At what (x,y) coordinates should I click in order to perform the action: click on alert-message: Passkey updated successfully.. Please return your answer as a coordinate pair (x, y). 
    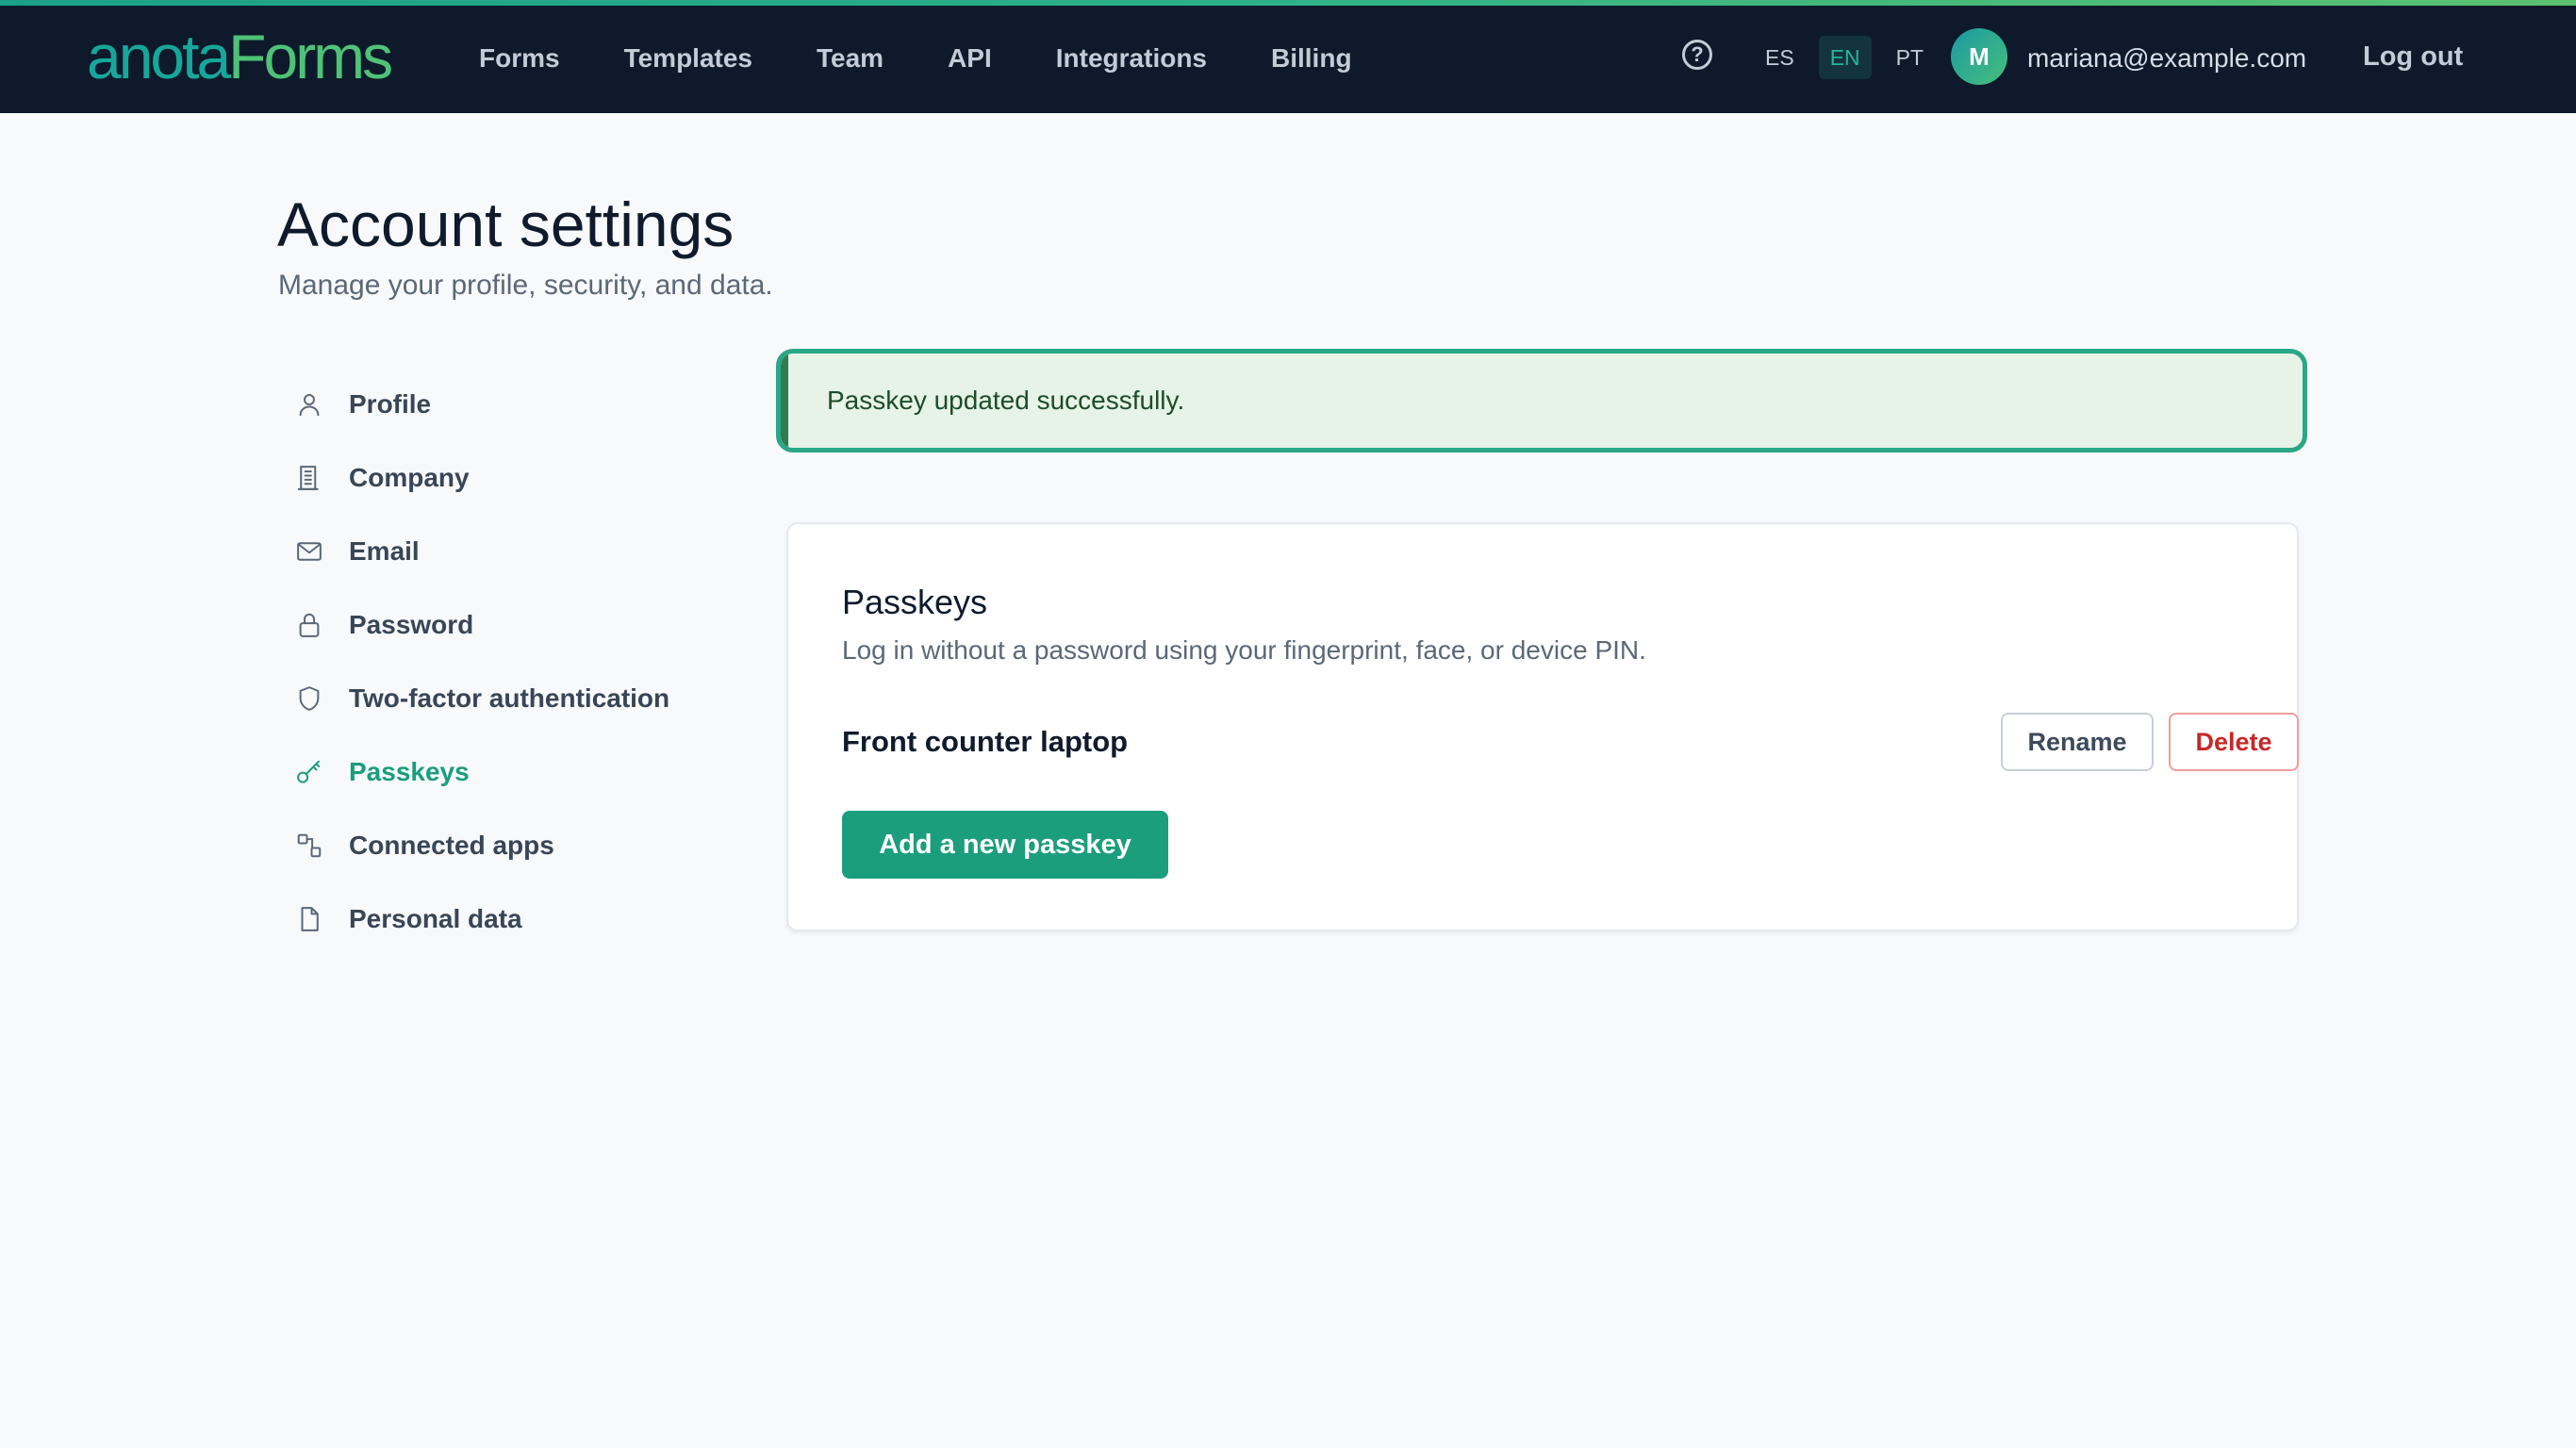
    Looking at the image, I should click on (1006, 400).